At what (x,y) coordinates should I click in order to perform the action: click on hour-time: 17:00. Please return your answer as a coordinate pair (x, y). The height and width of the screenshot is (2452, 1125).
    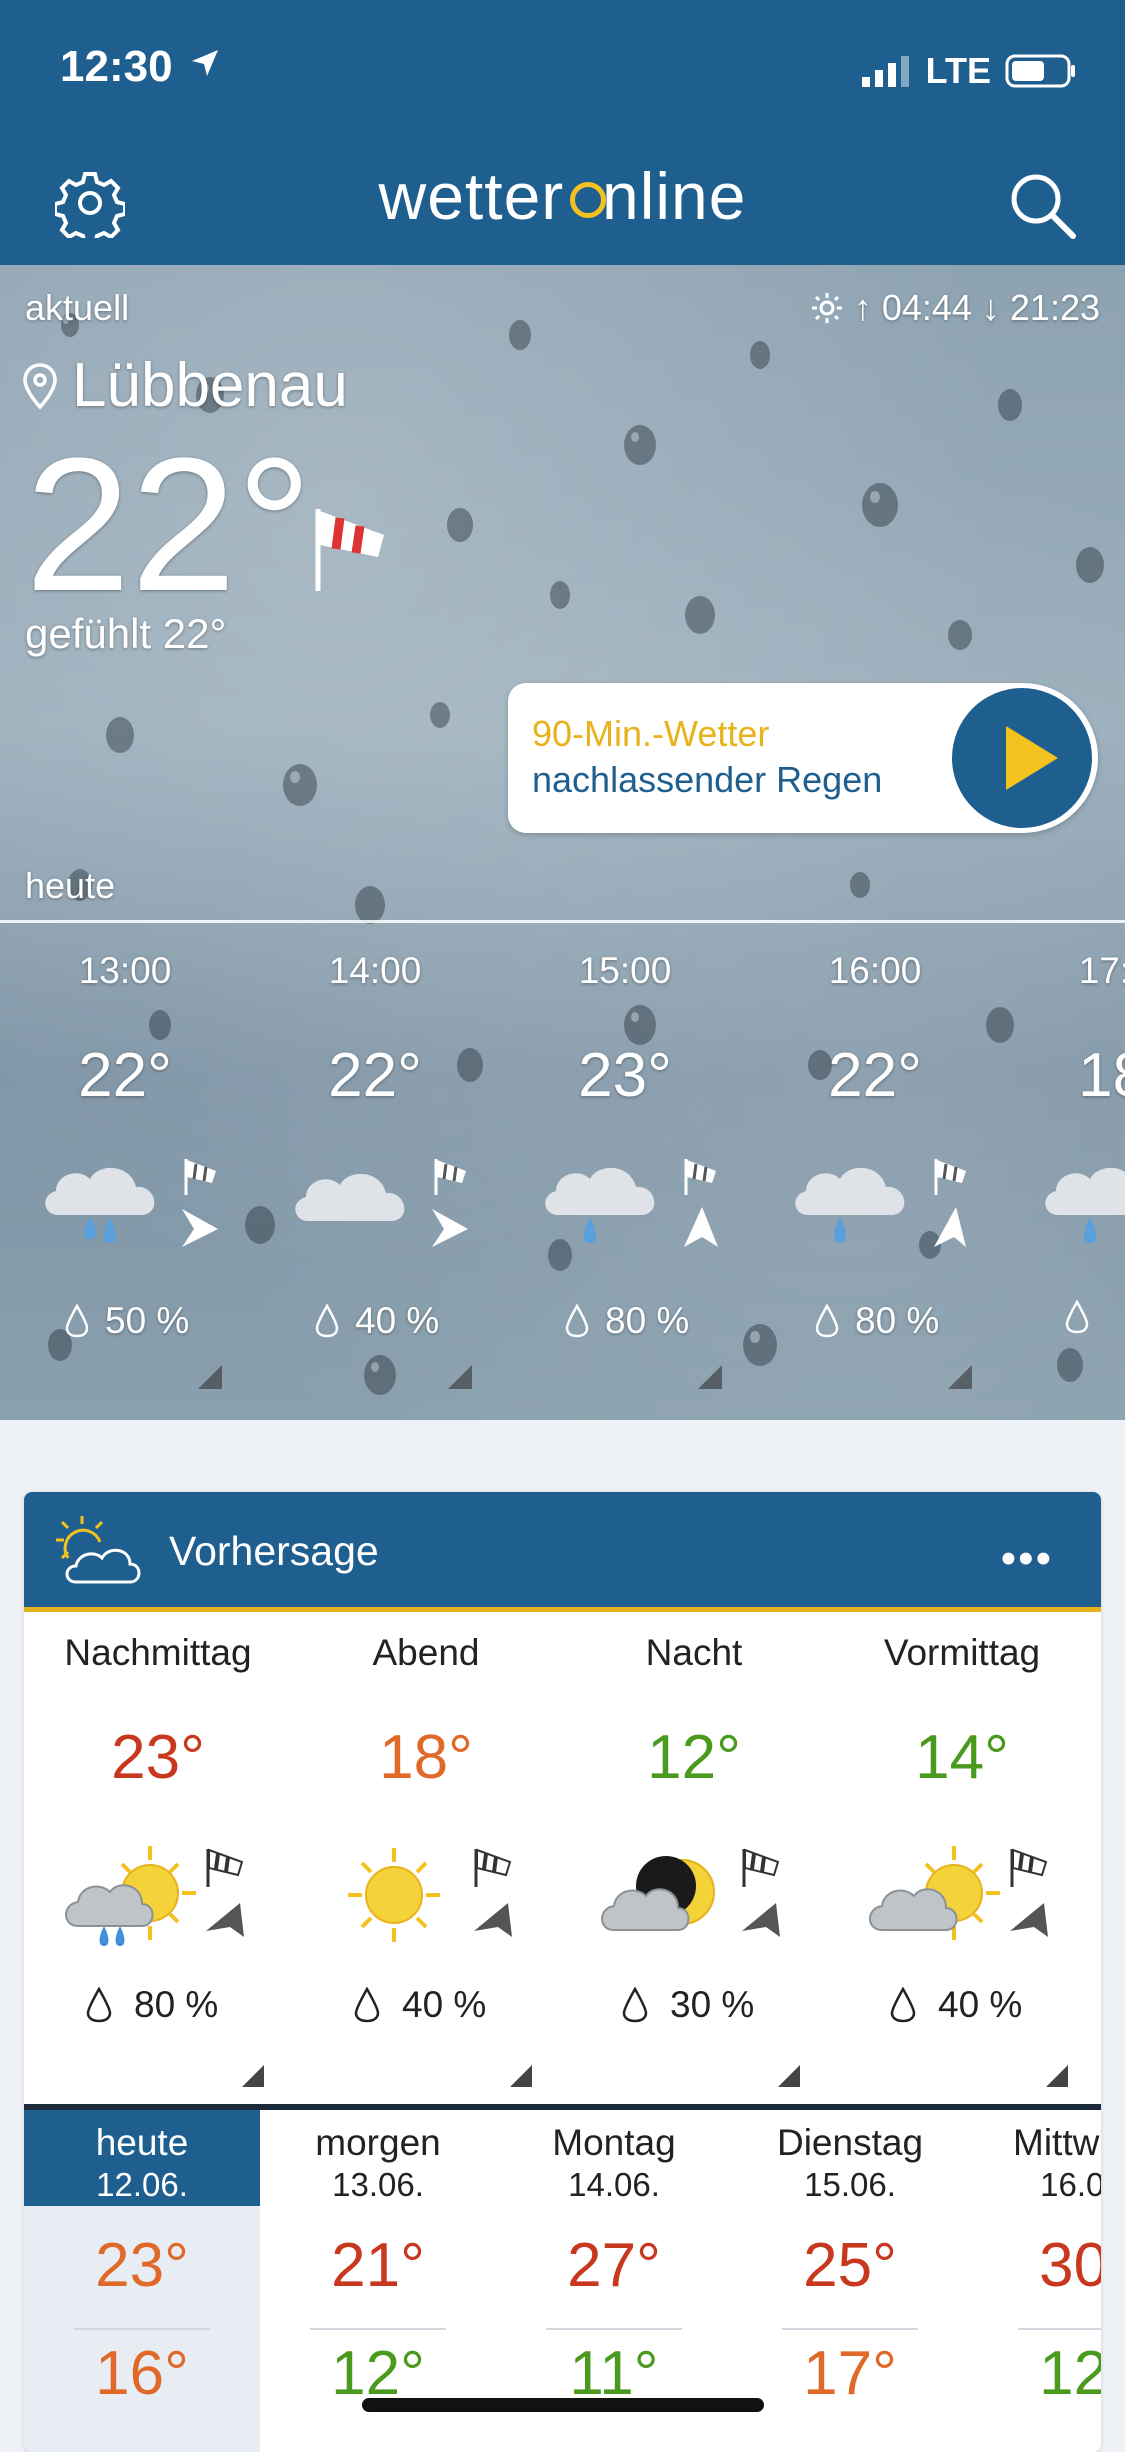
    Looking at the image, I should click on (1101, 970).